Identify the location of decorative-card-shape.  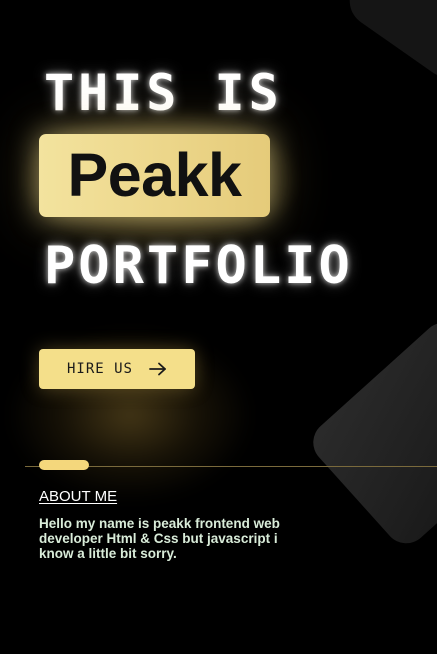
(370, 433).